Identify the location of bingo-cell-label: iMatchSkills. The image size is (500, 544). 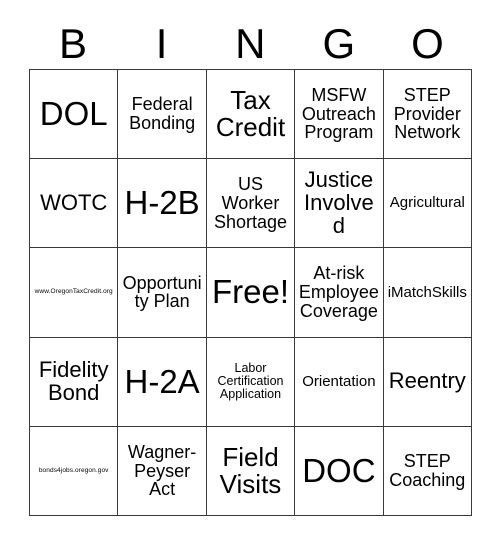
(427, 292).